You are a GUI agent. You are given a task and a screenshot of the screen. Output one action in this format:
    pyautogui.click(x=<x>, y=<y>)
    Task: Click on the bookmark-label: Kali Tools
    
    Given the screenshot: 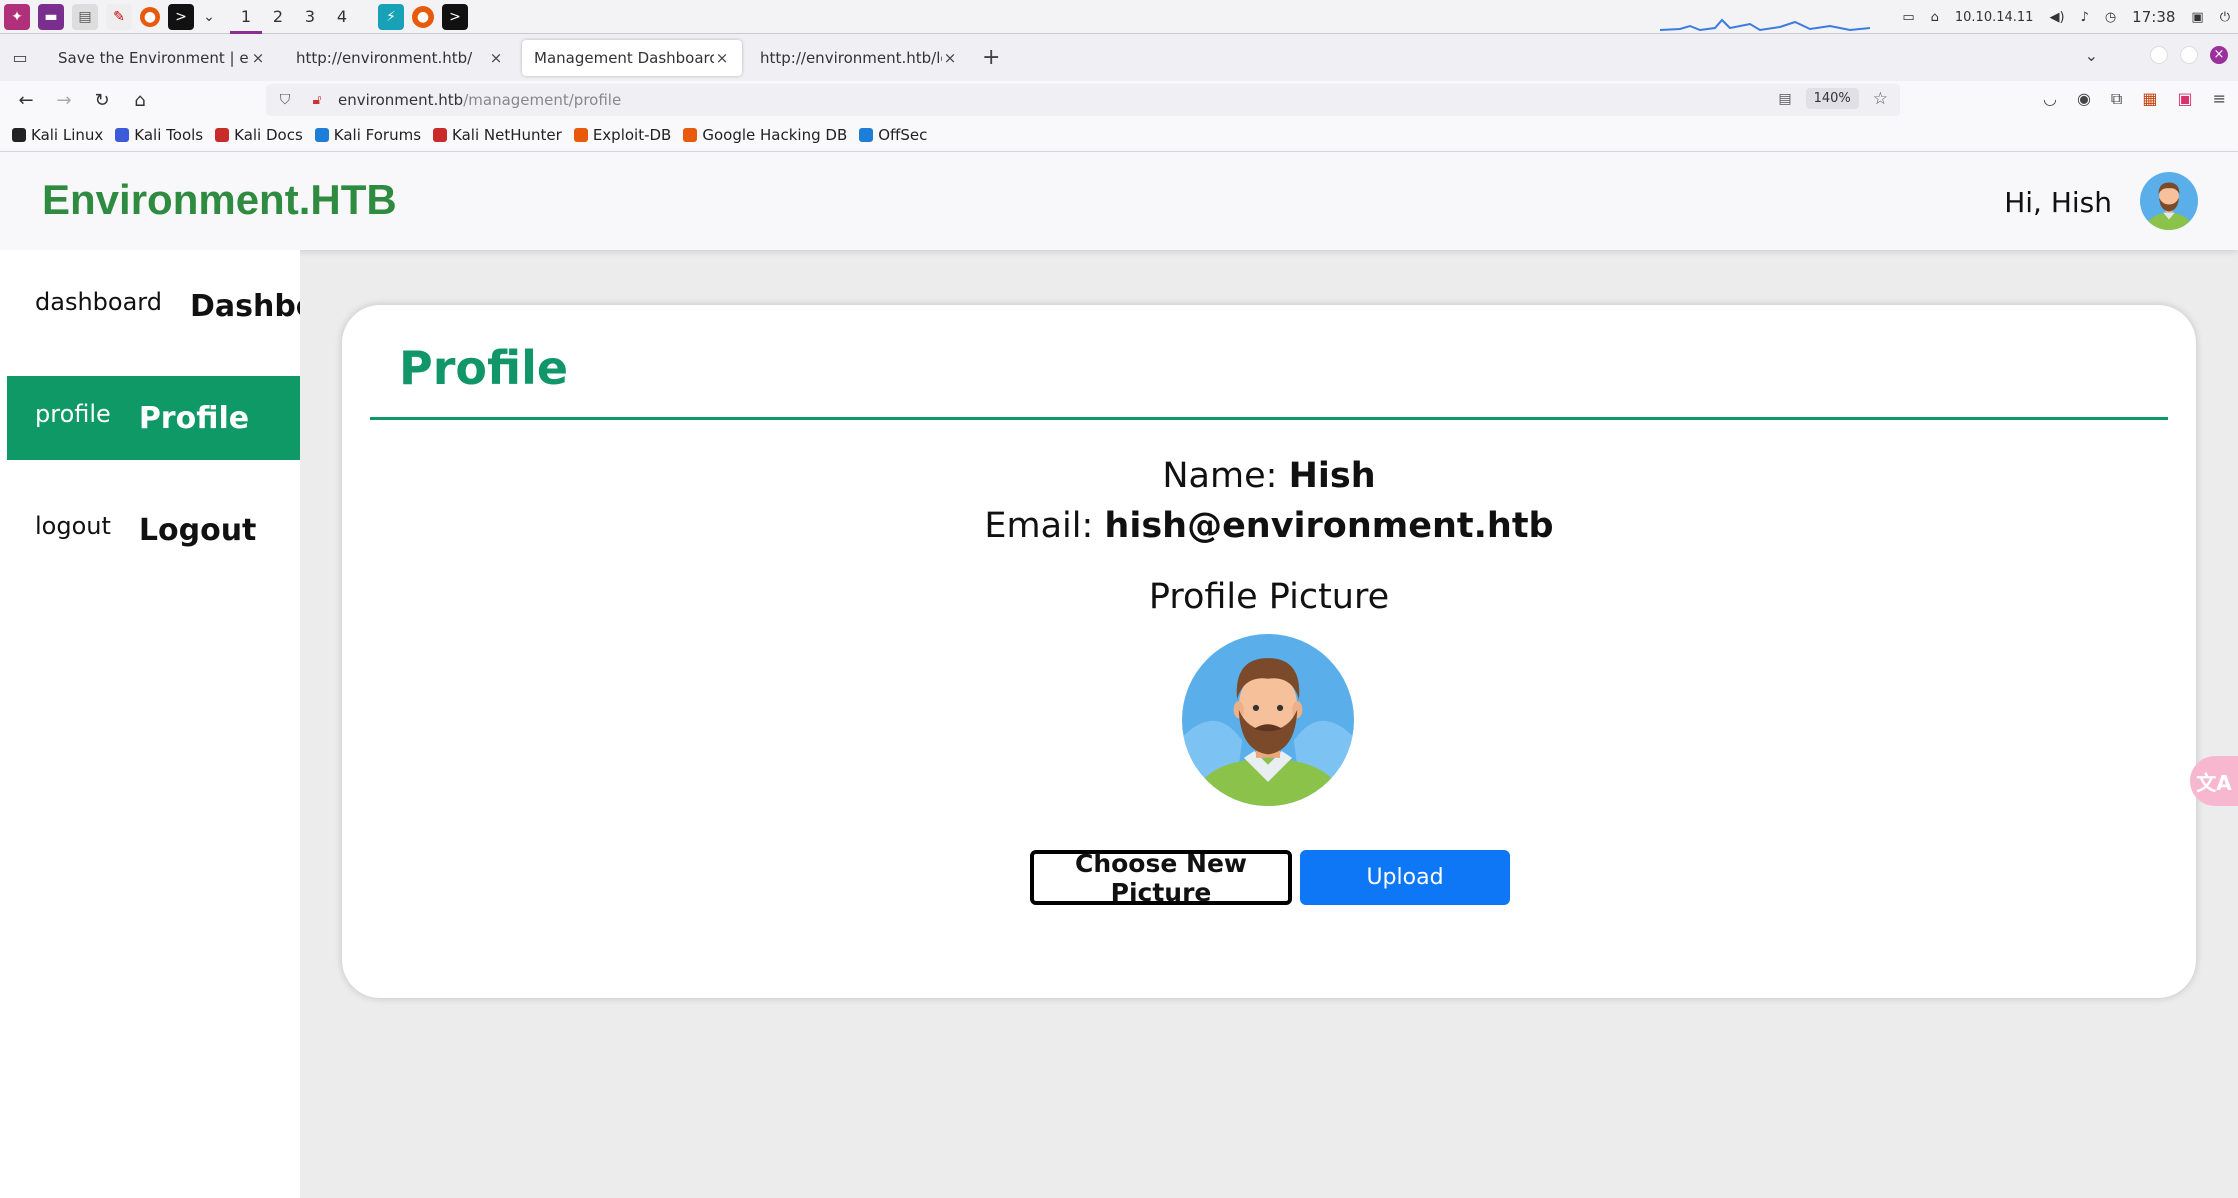 What is the action you would take?
    pyautogui.click(x=169, y=135)
    